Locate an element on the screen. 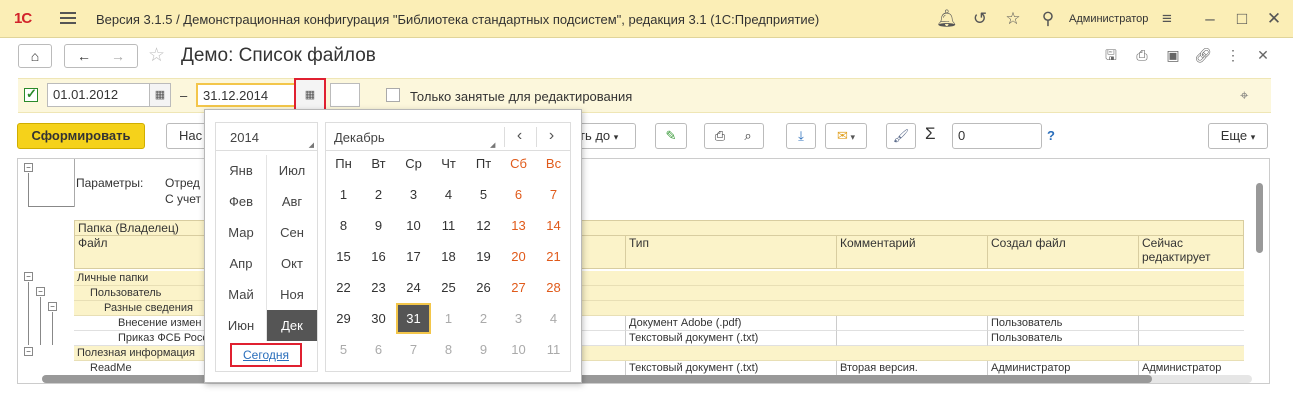  day-cell: 2 is located at coordinates (378, 194).